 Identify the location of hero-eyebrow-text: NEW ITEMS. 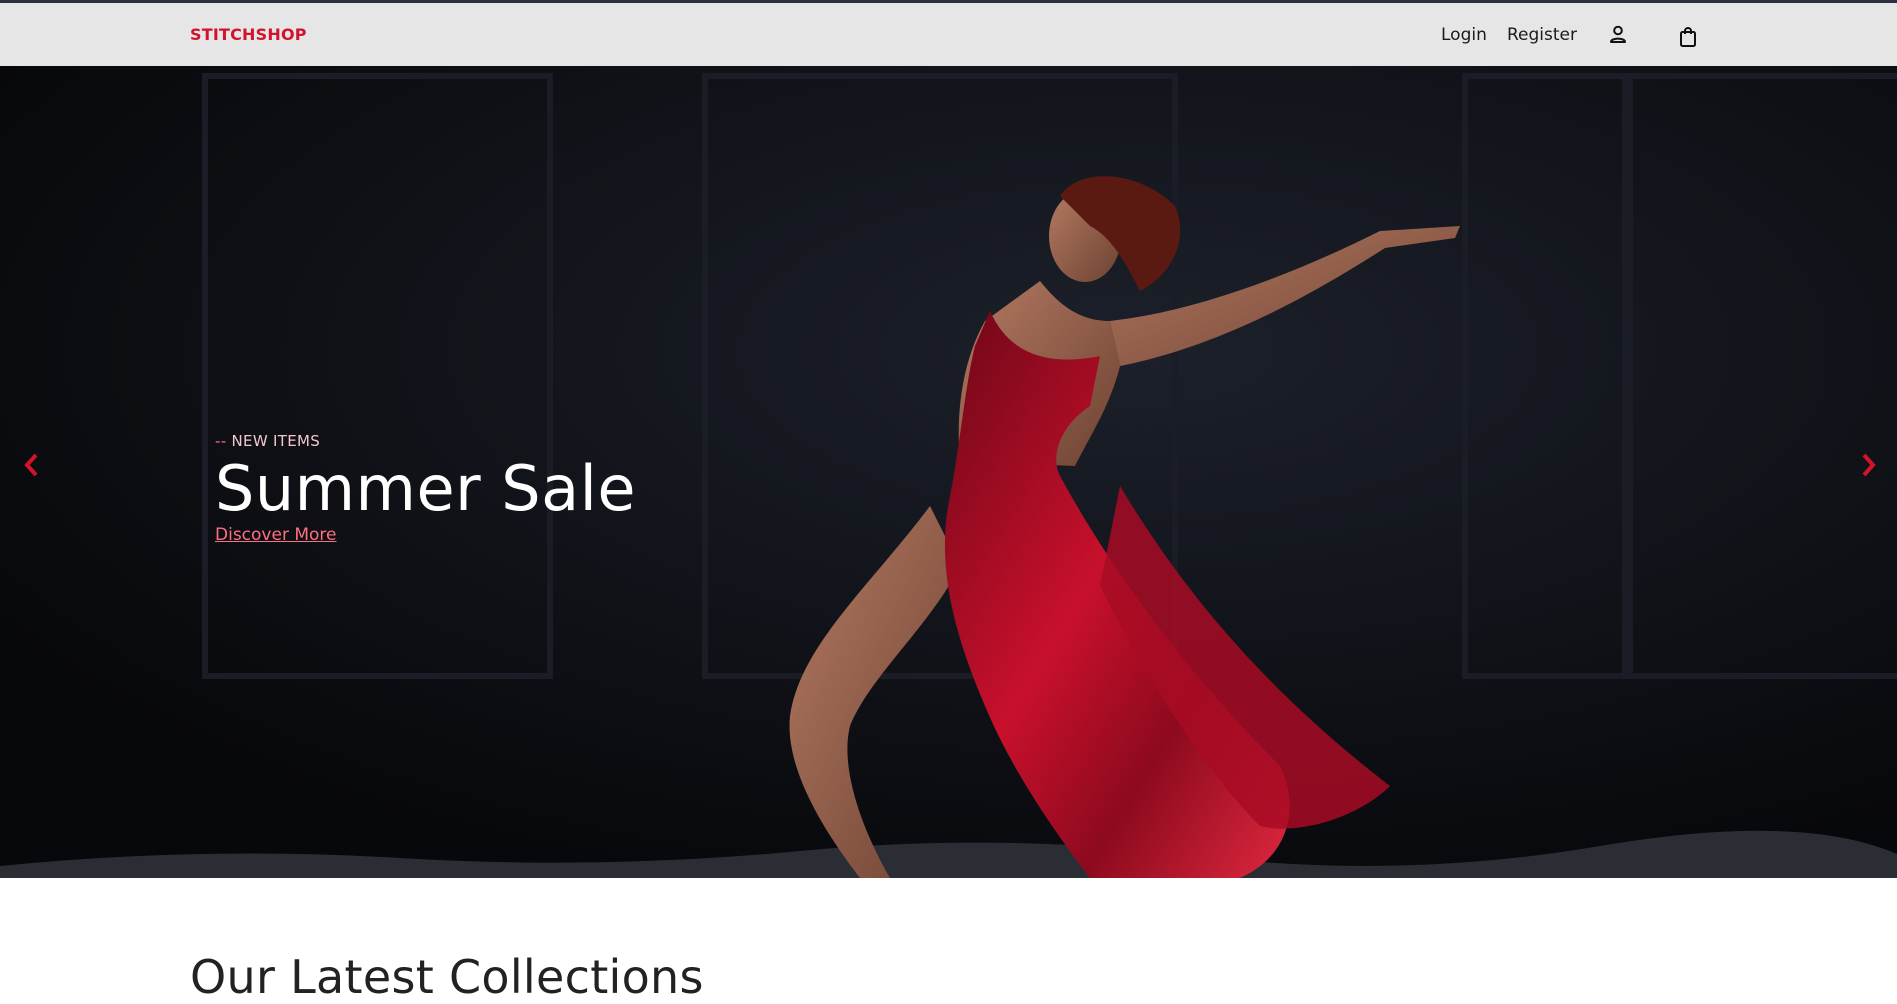
(276, 441).